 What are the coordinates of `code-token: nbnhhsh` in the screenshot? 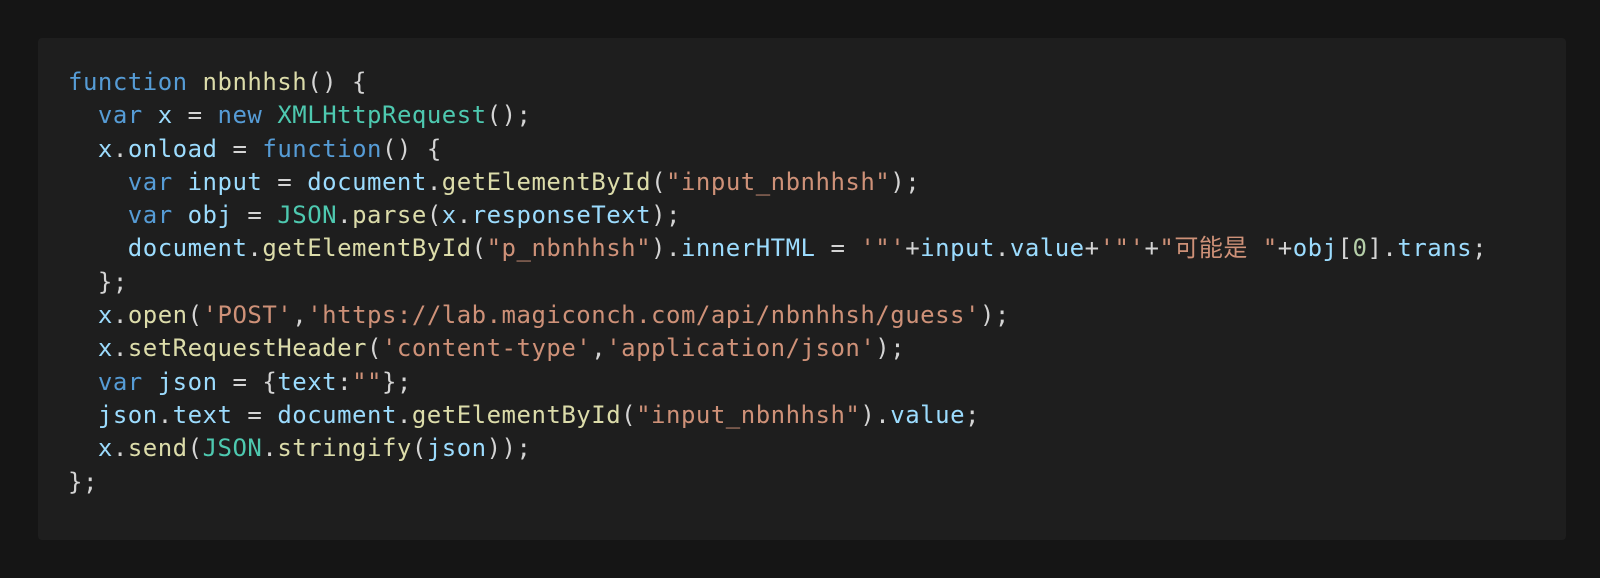 It's located at (255, 82).